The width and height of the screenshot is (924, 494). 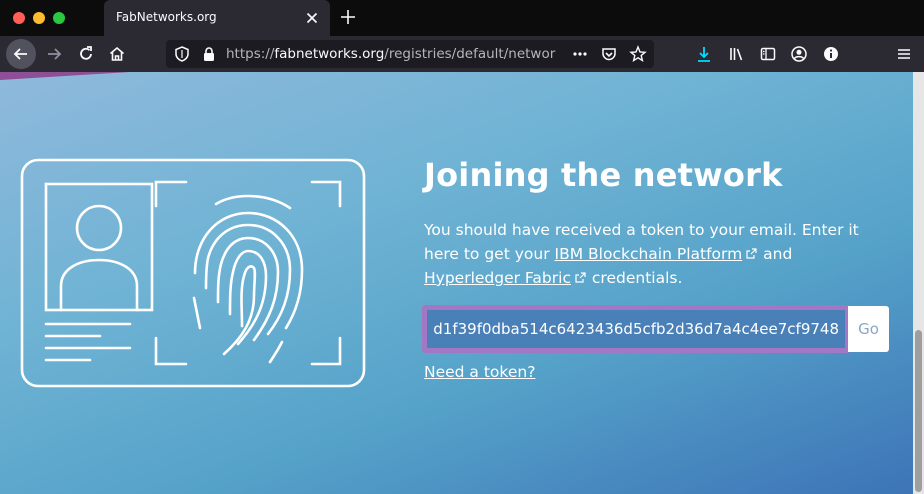 I want to click on plus-icon, so click(x=348, y=17).